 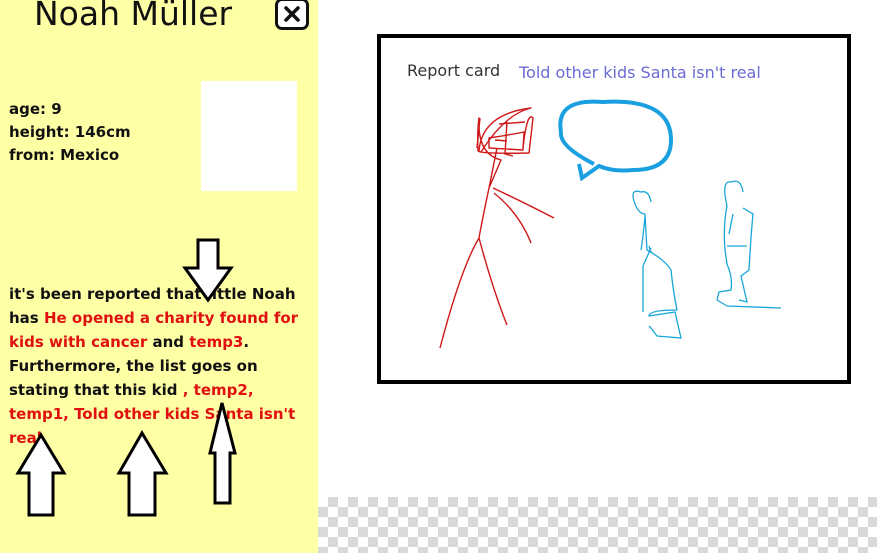 What do you see at coordinates (616, 140) in the screenshot?
I see `speech-bubble` at bounding box center [616, 140].